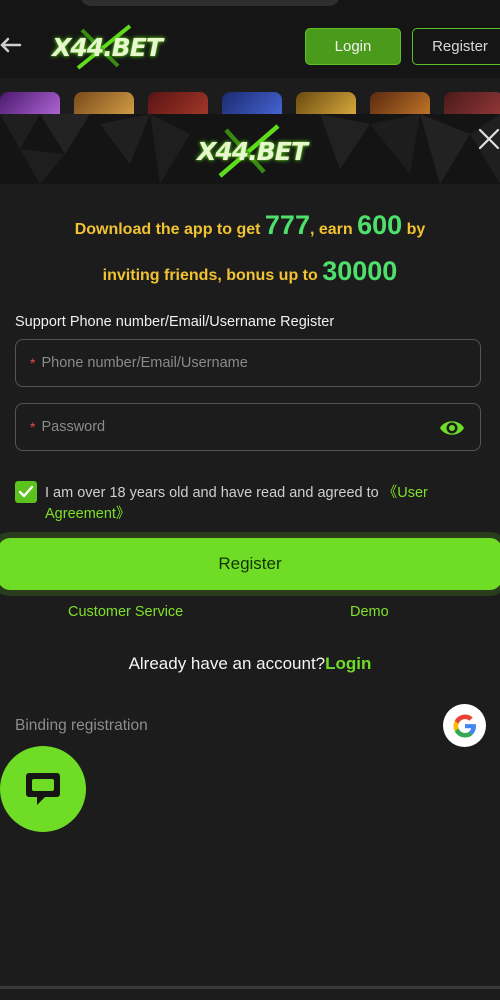  I want to click on agreement-checkbox, so click(26, 492).